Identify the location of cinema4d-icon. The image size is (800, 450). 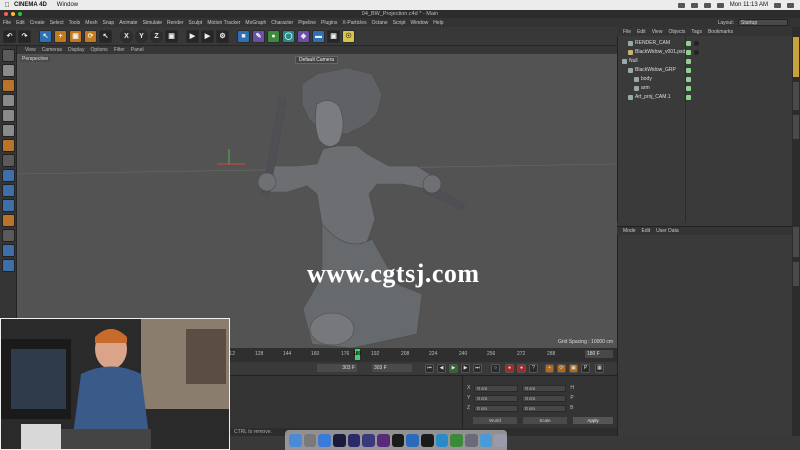
(398, 440).